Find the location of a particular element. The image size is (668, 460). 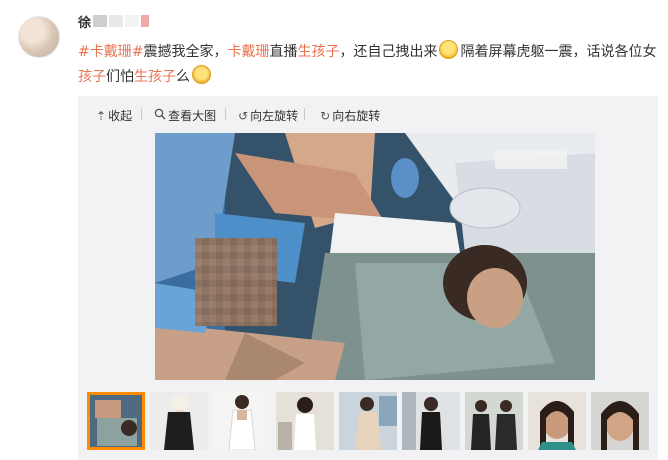

laughing-emoji-icon is located at coordinates (201, 74).